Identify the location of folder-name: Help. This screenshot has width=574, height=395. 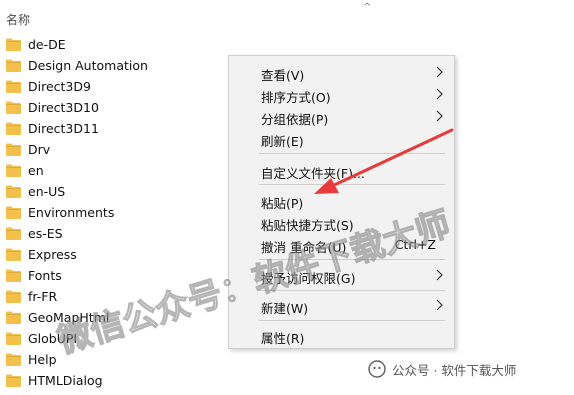
(42, 359).